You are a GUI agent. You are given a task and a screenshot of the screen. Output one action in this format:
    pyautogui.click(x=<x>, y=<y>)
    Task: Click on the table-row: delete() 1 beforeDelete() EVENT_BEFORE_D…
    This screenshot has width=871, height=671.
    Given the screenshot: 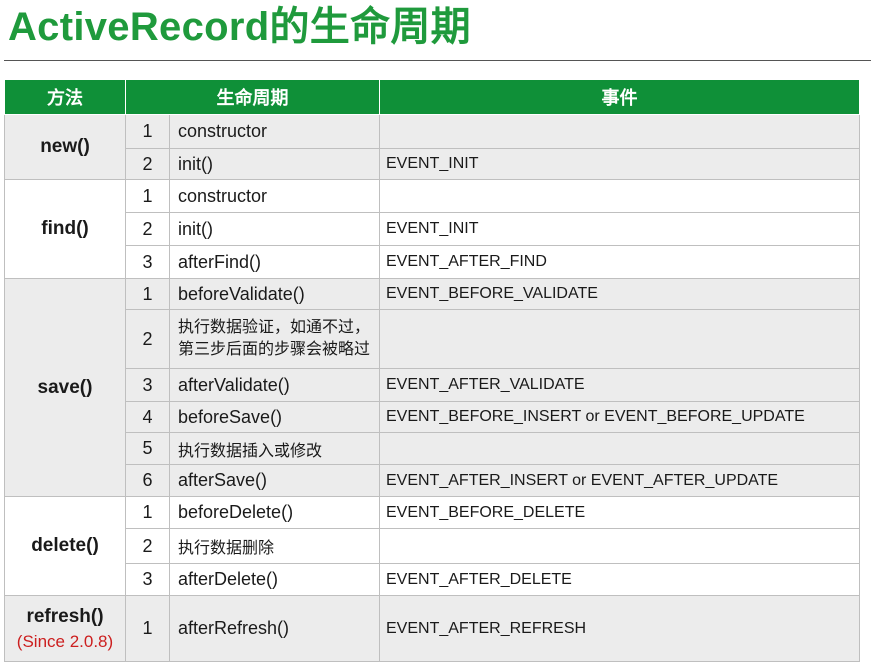 What is the action you would take?
    pyautogui.click(x=432, y=546)
    